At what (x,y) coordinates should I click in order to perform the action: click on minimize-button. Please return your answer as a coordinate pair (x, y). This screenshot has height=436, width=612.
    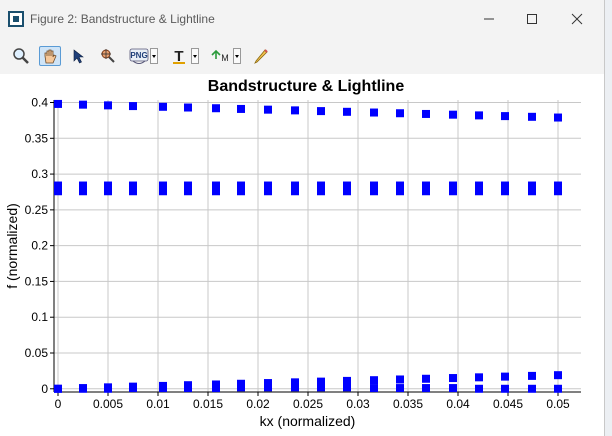
    Looking at the image, I should click on (489, 19).